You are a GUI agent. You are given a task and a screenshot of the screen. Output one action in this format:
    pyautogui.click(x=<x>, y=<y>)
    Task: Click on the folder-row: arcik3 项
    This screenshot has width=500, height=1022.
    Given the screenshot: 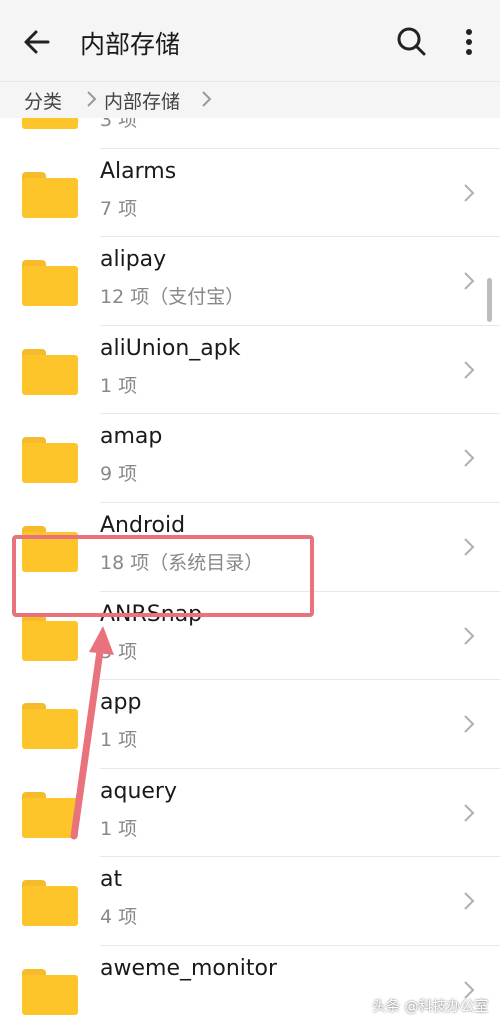 What is the action you would take?
    pyautogui.click(x=250, y=133)
    